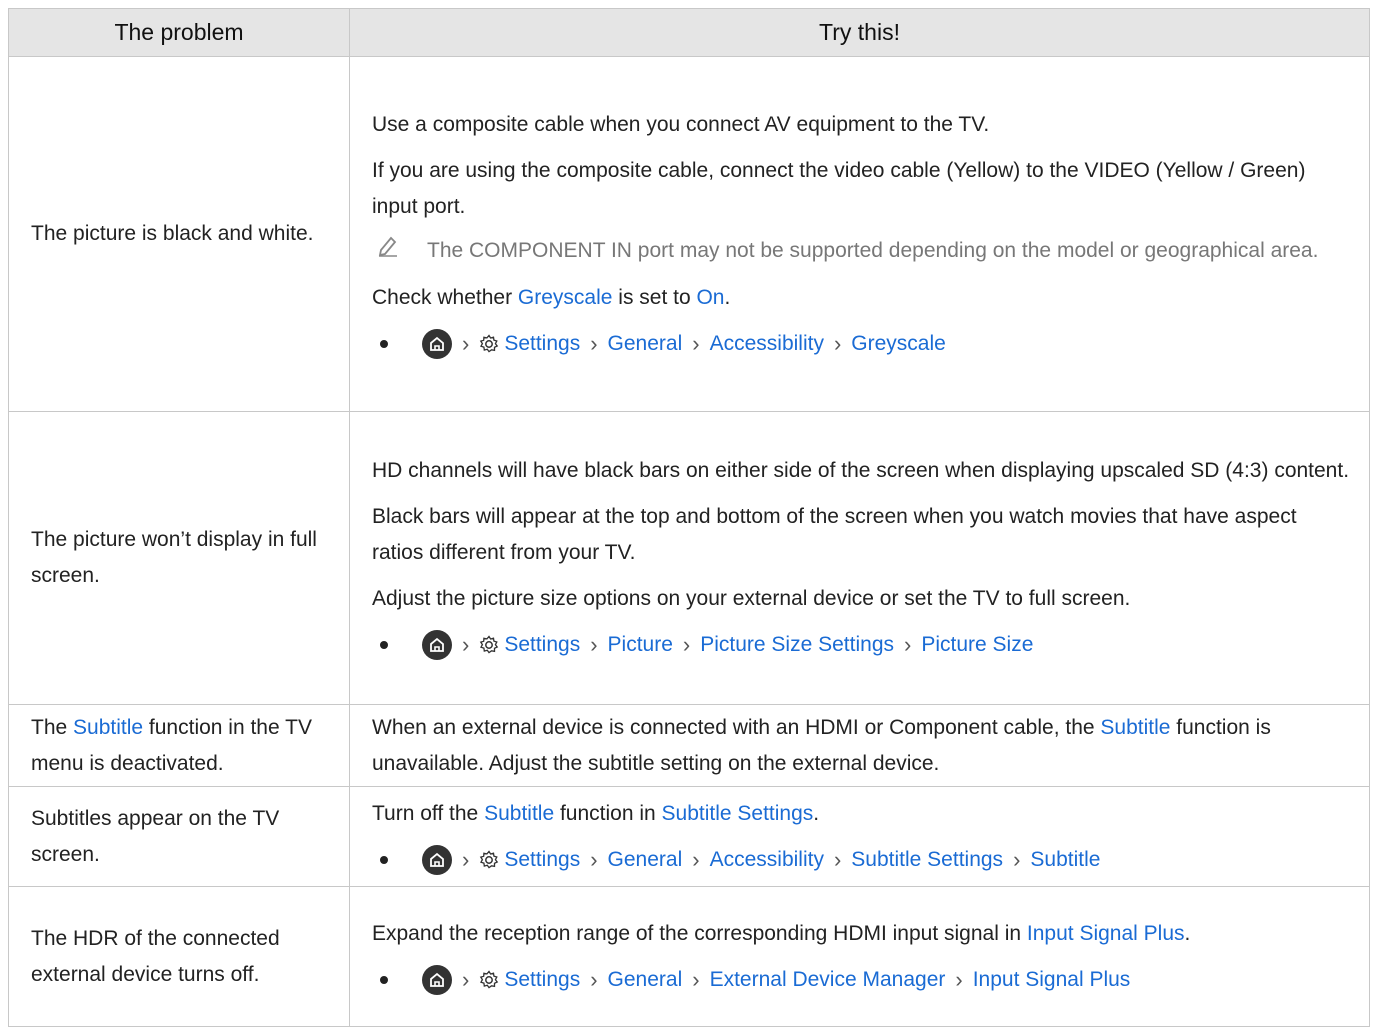 This screenshot has height=1027, width=1375. I want to click on menu-input-signal-plus: Input Signal Plus, so click(1052, 980).